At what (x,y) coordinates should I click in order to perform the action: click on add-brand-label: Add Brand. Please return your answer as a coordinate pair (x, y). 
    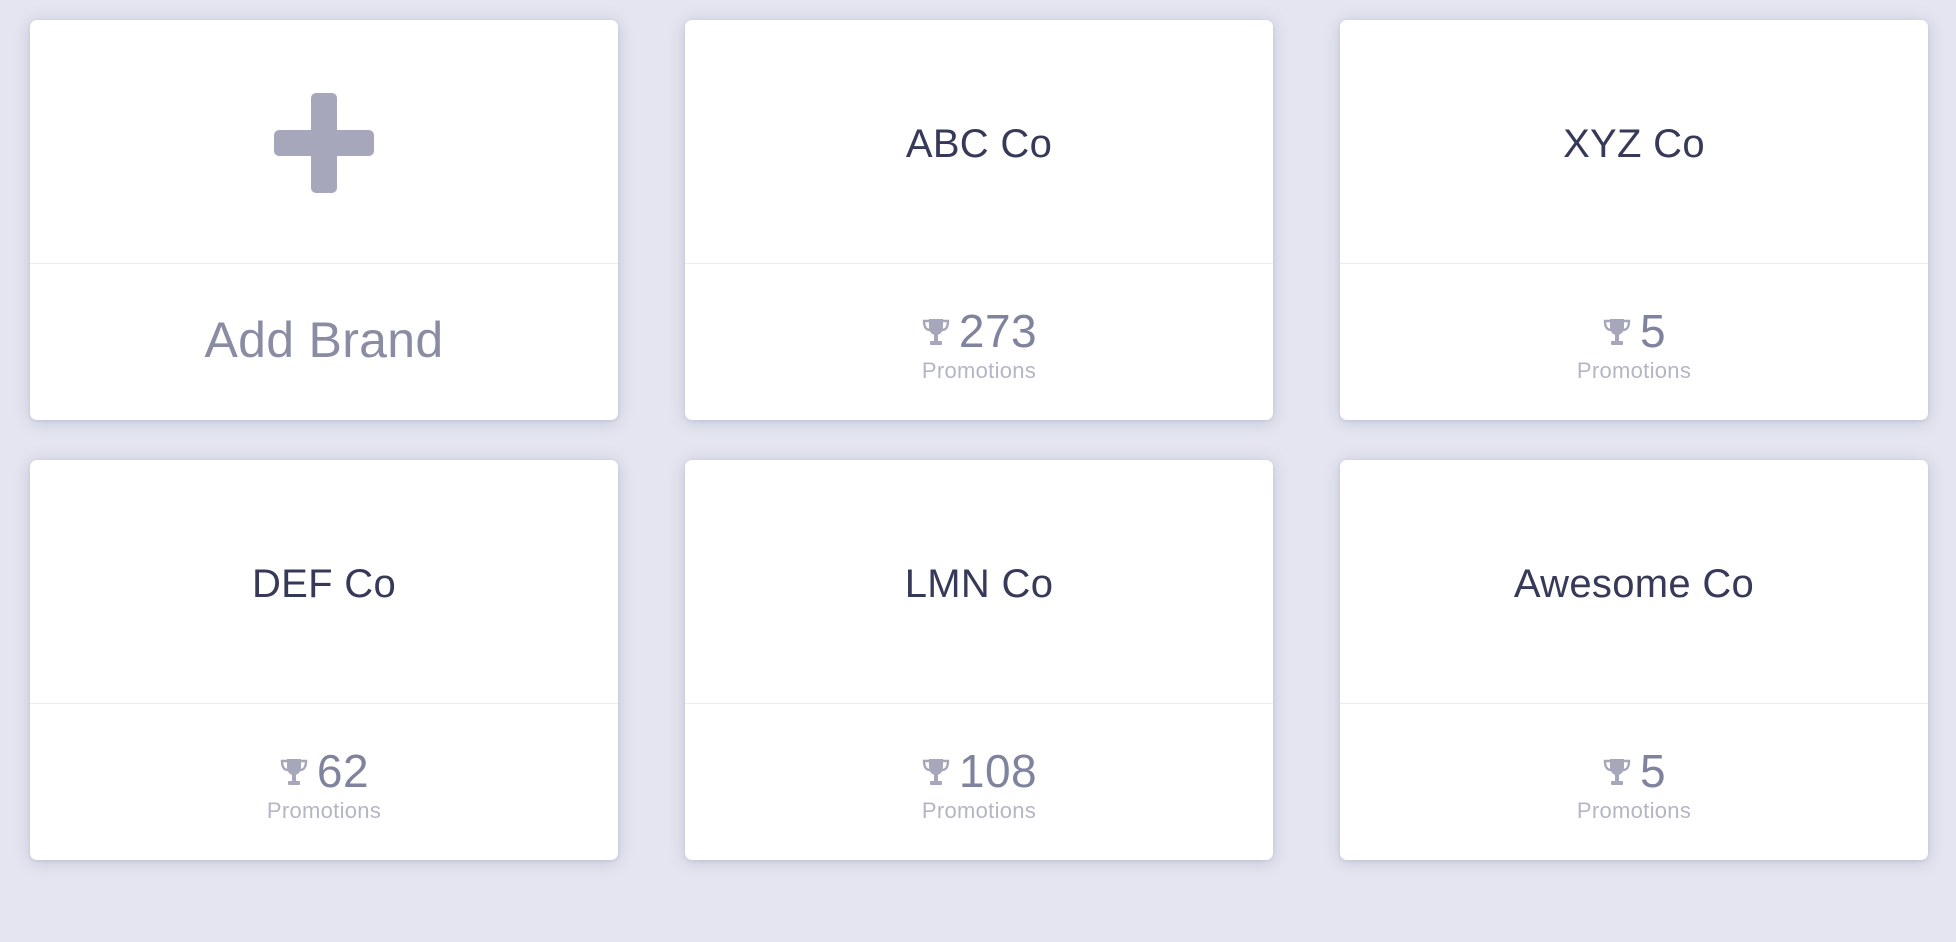
    Looking at the image, I should click on (324, 340).